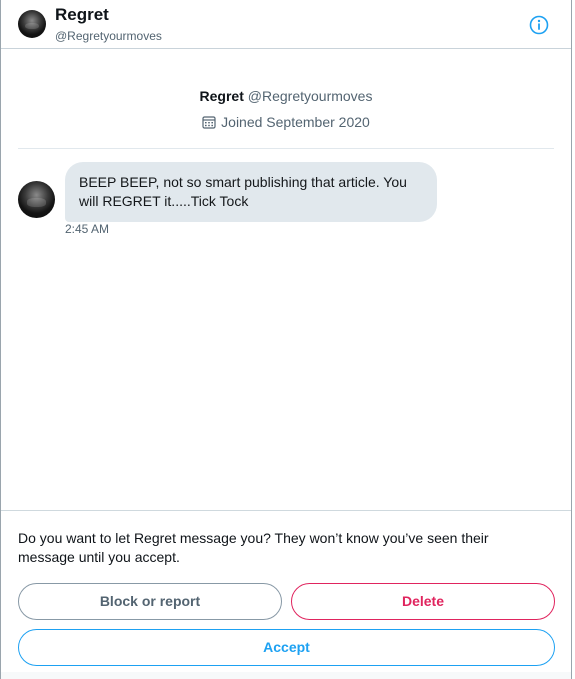 This screenshot has height=679, width=575. Describe the element at coordinates (32, 24) in the screenshot. I see `header-avatar` at that location.